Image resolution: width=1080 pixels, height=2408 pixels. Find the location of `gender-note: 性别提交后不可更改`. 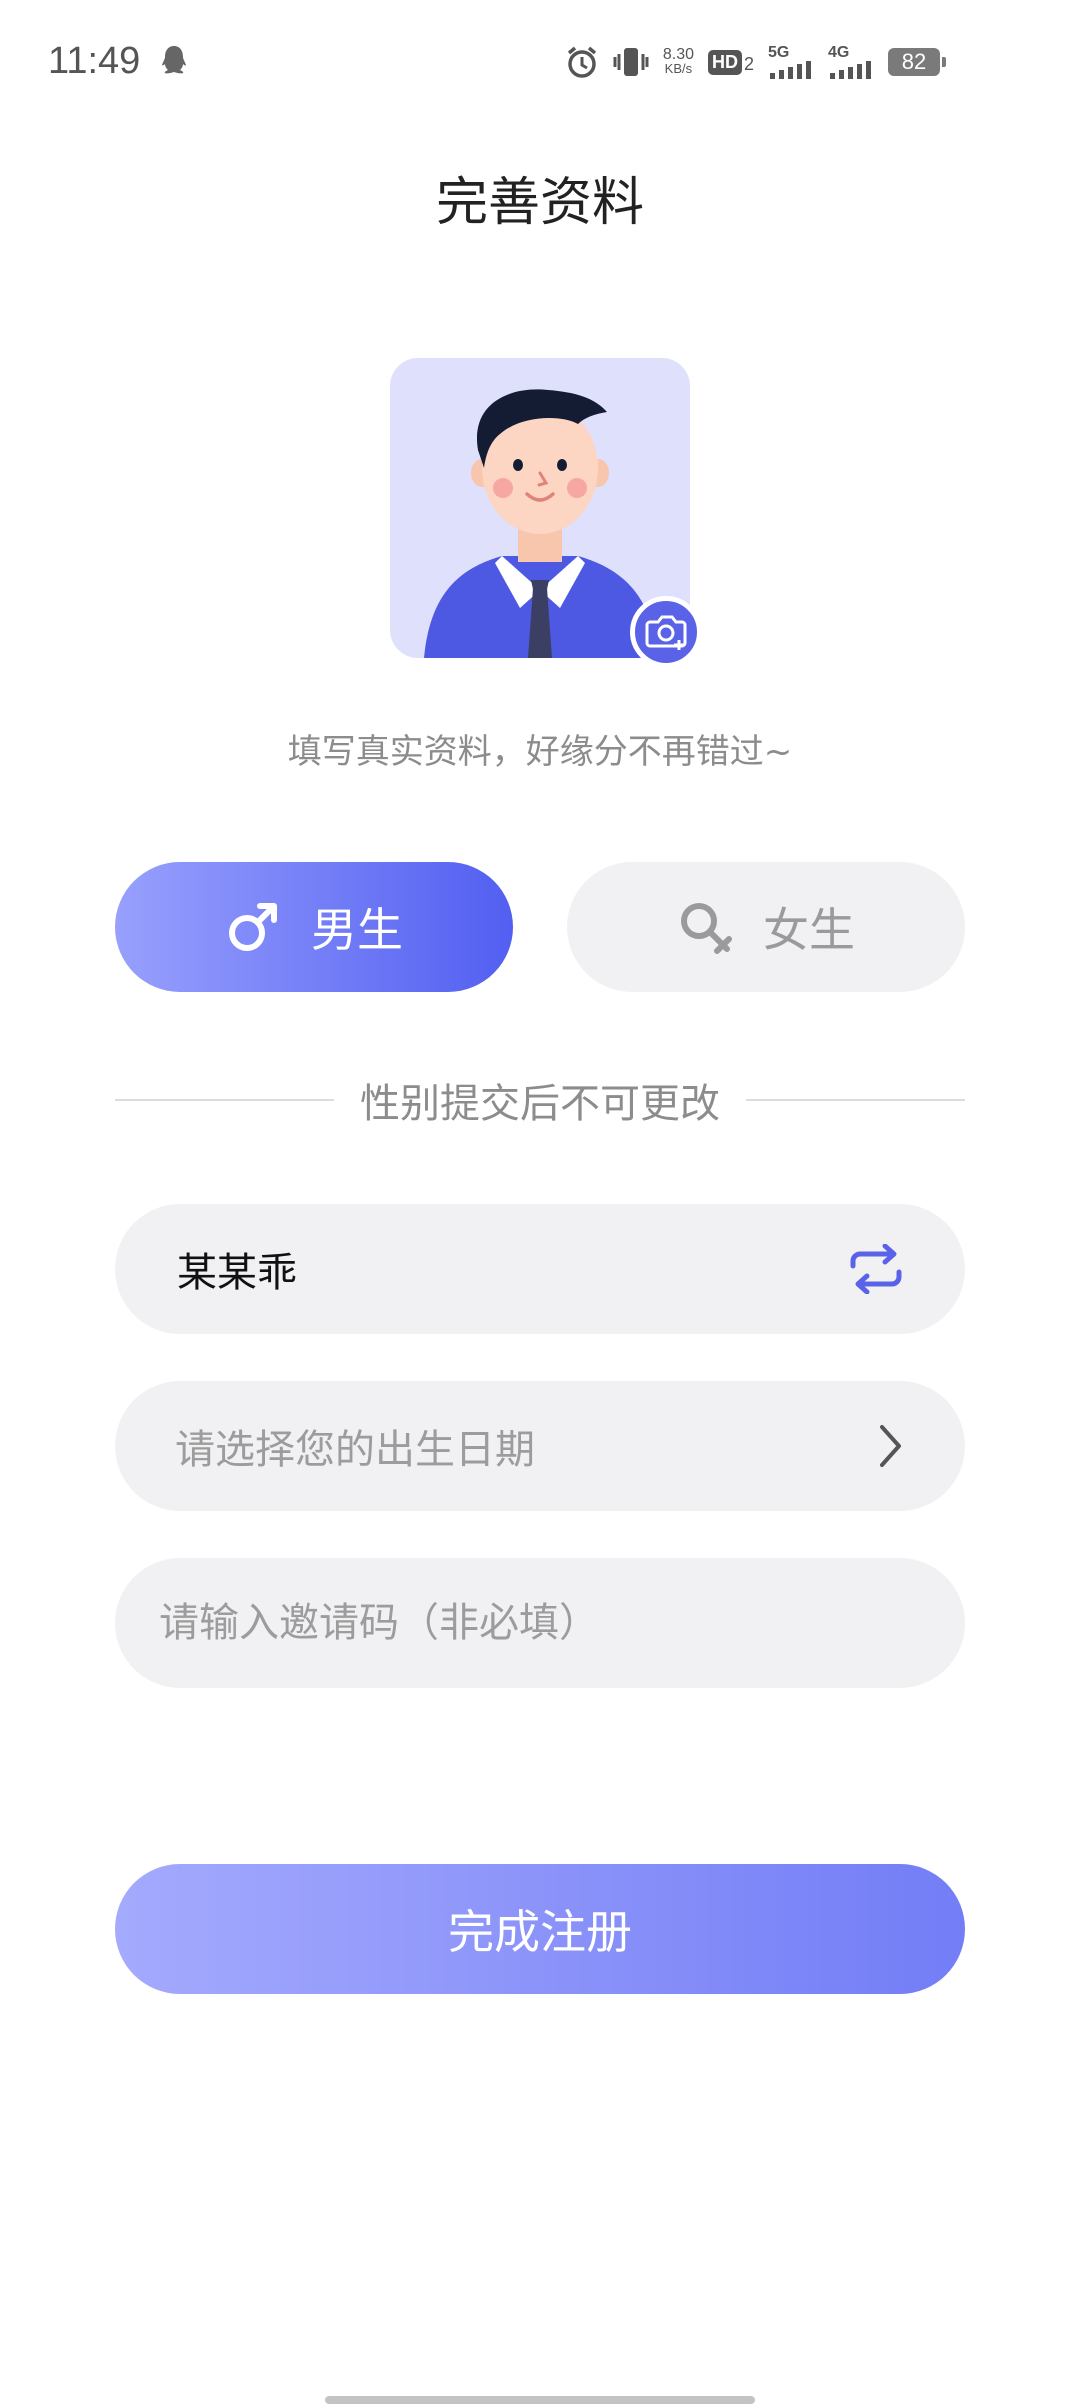

gender-note: 性别提交后不可更改 is located at coordinates (540, 1104).